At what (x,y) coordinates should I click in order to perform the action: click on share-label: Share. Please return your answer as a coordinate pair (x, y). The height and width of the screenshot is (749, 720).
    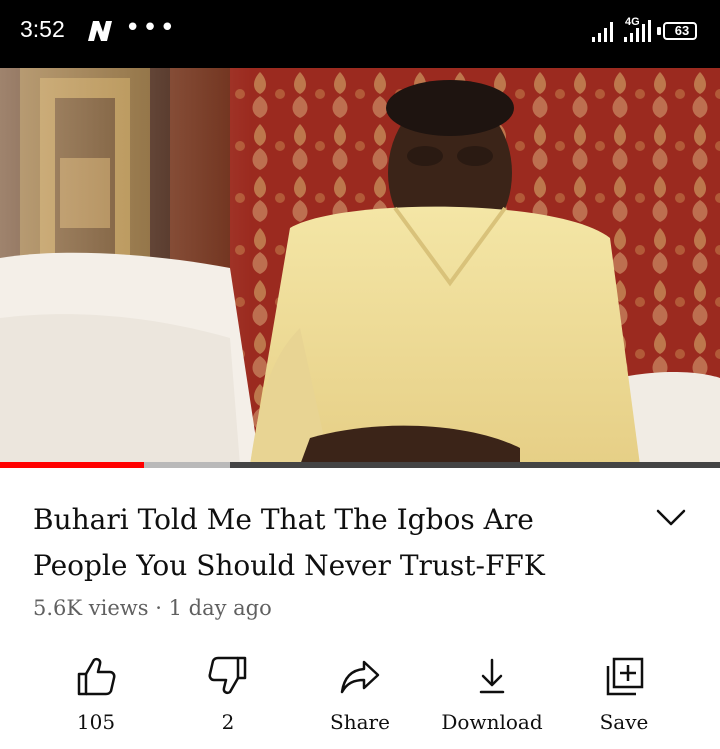
    Looking at the image, I should click on (360, 722).